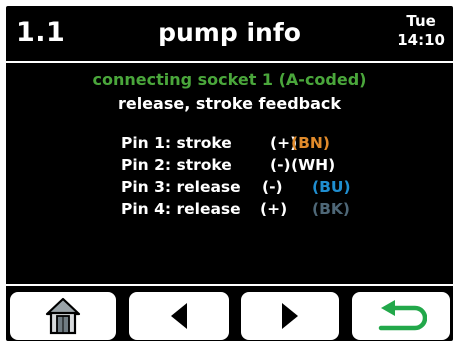 The height and width of the screenshot is (347, 459). Describe the element at coordinates (313, 165) in the screenshot. I see `pin-wire-code: (WH)` at that location.